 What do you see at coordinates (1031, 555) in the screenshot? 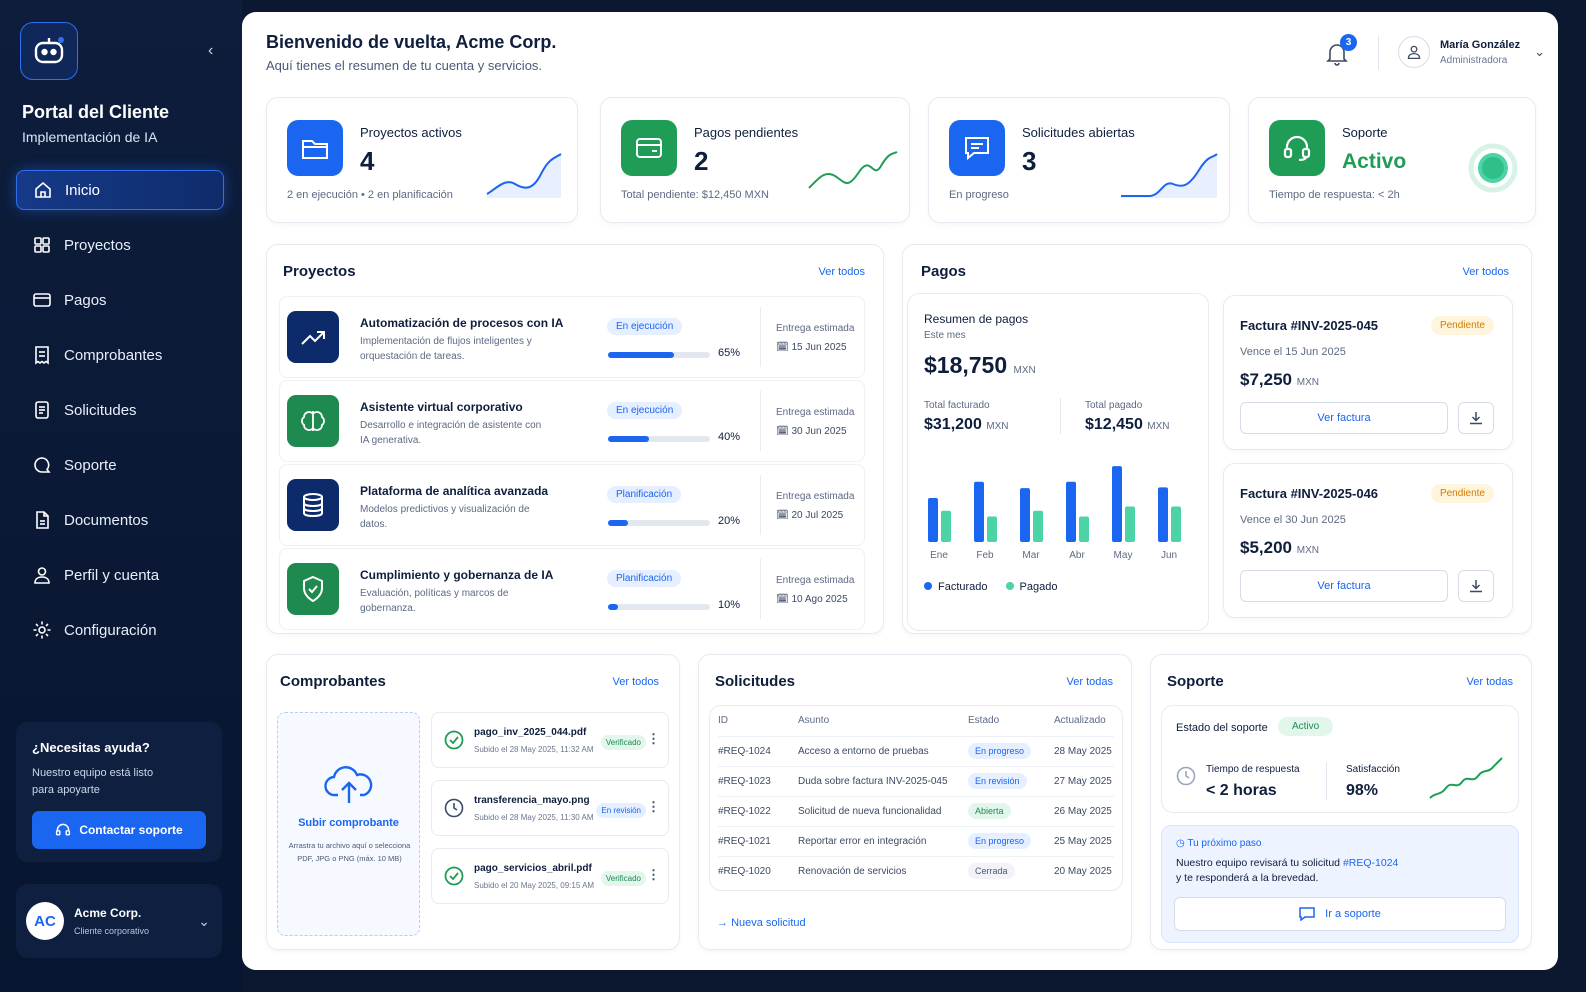
I see `tick-label: Mar` at bounding box center [1031, 555].